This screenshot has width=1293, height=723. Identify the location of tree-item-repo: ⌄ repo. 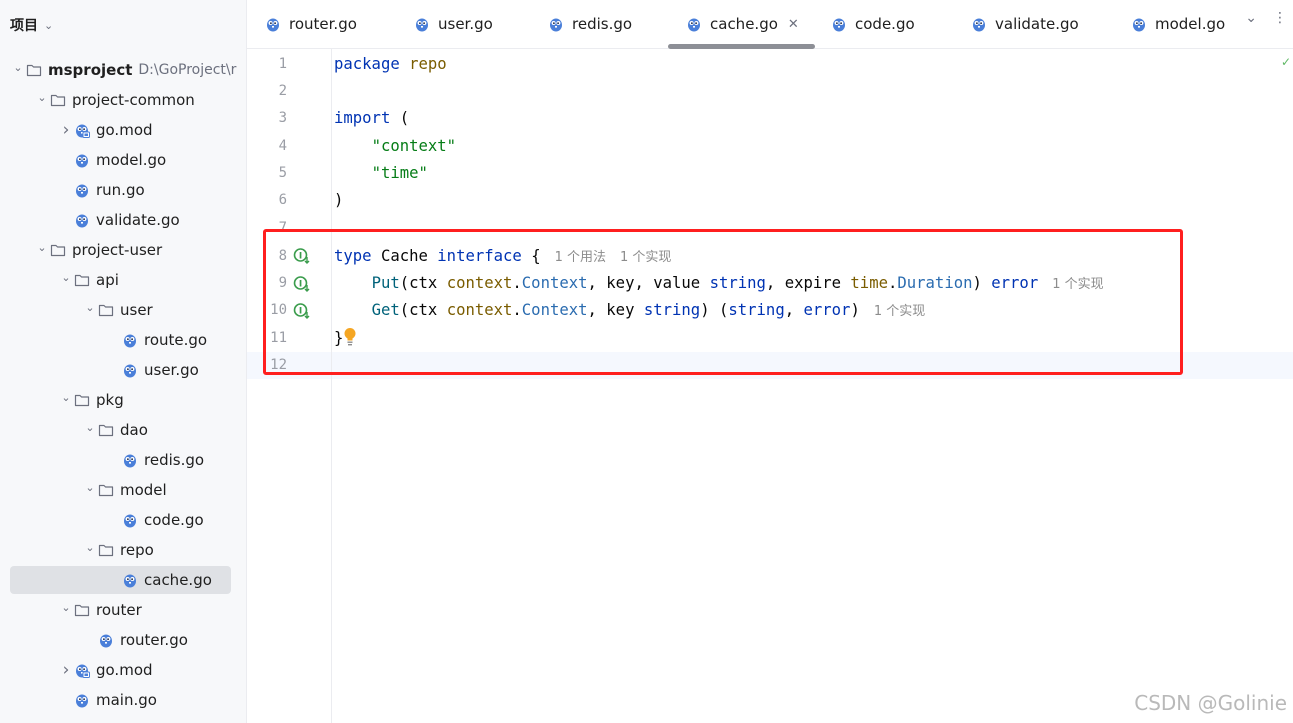
(123, 550).